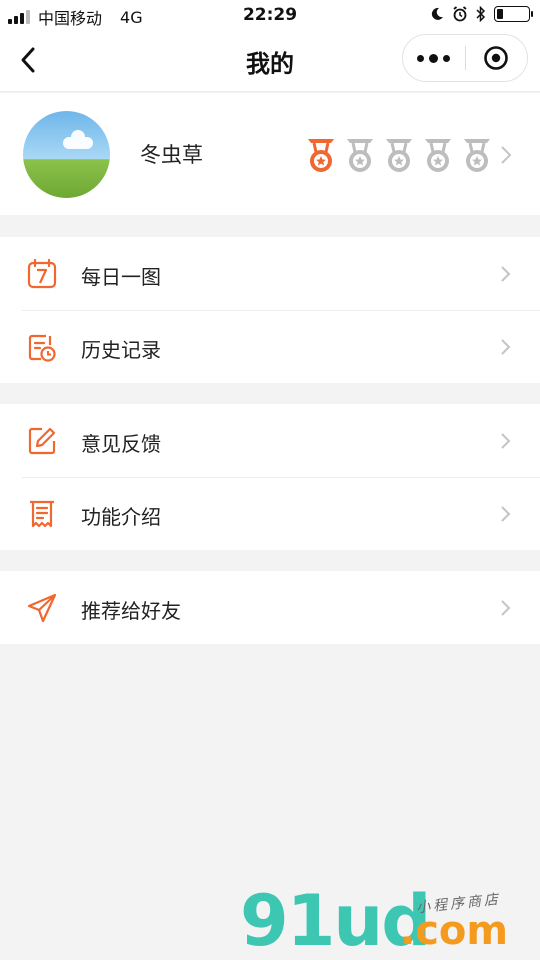 The image size is (540, 960). What do you see at coordinates (121, 350) in the screenshot?
I see `menu-item-label: 历史记录` at bounding box center [121, 350].